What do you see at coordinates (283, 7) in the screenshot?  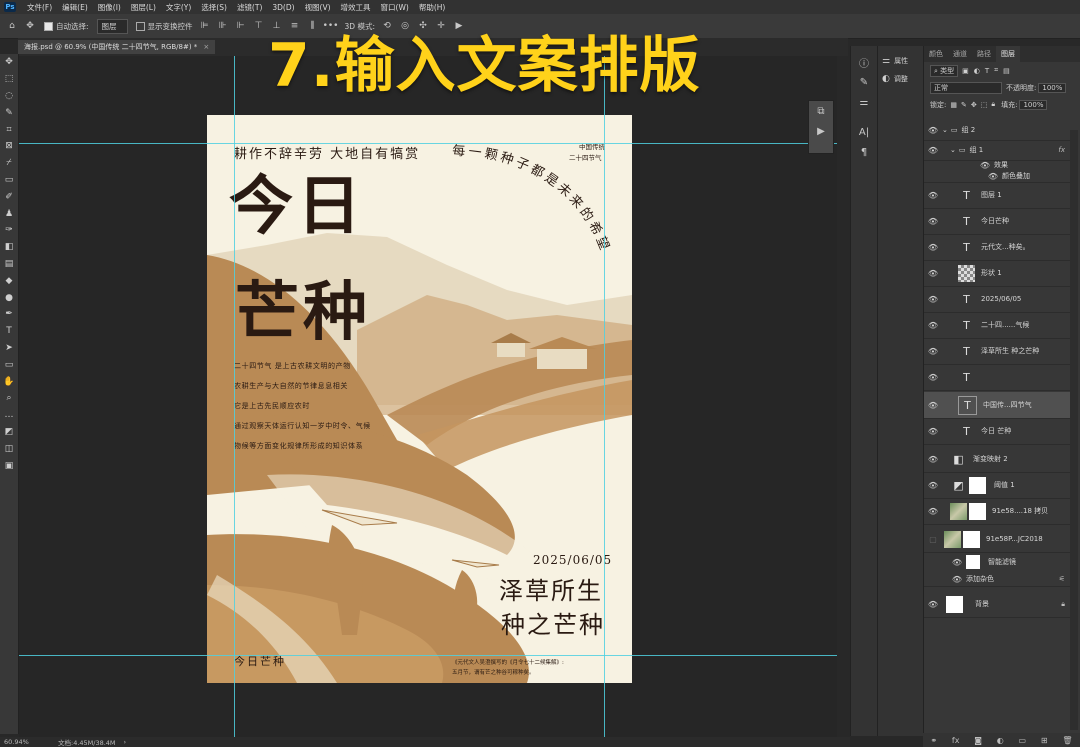 I see `menu-3d: 3D(D)` at bounding box center [283, 7].